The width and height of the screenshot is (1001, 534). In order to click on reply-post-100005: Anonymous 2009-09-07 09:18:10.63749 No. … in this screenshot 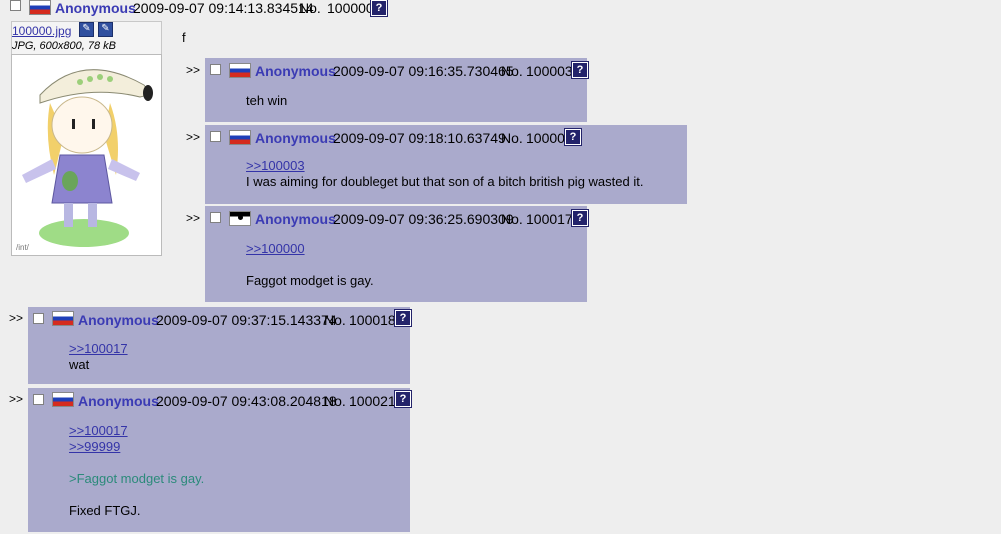, I will do `click(446, 164)`.